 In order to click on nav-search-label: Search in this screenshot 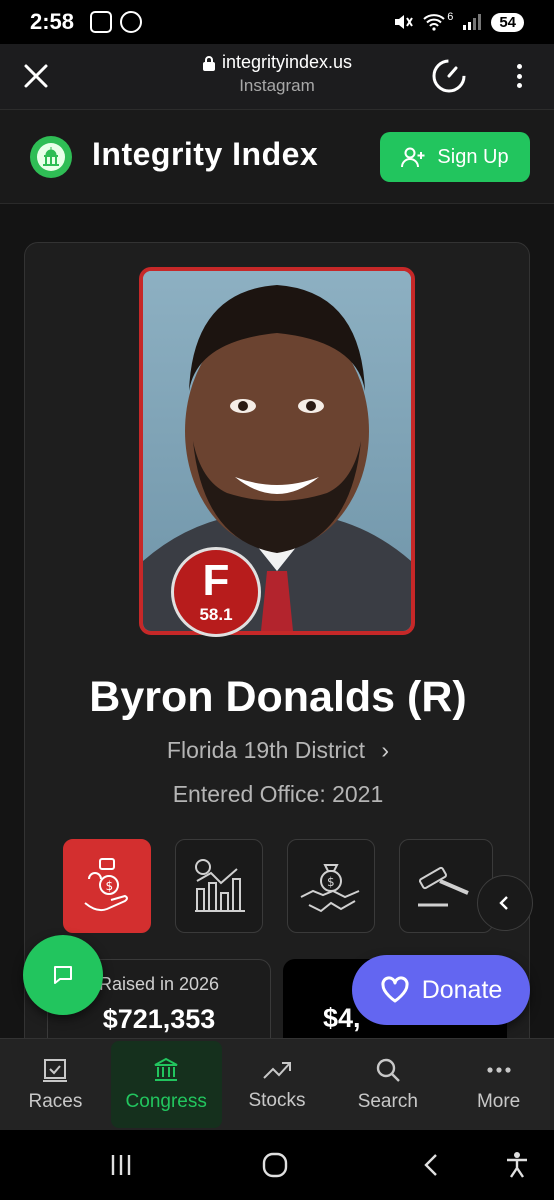, I will do `click(387, 1101)`.